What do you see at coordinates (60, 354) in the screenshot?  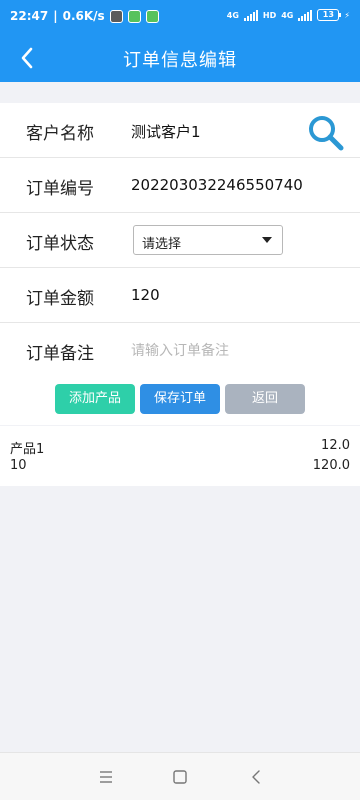 I see `order-remark-label: 订单备注` at bounding box center [60, 354].